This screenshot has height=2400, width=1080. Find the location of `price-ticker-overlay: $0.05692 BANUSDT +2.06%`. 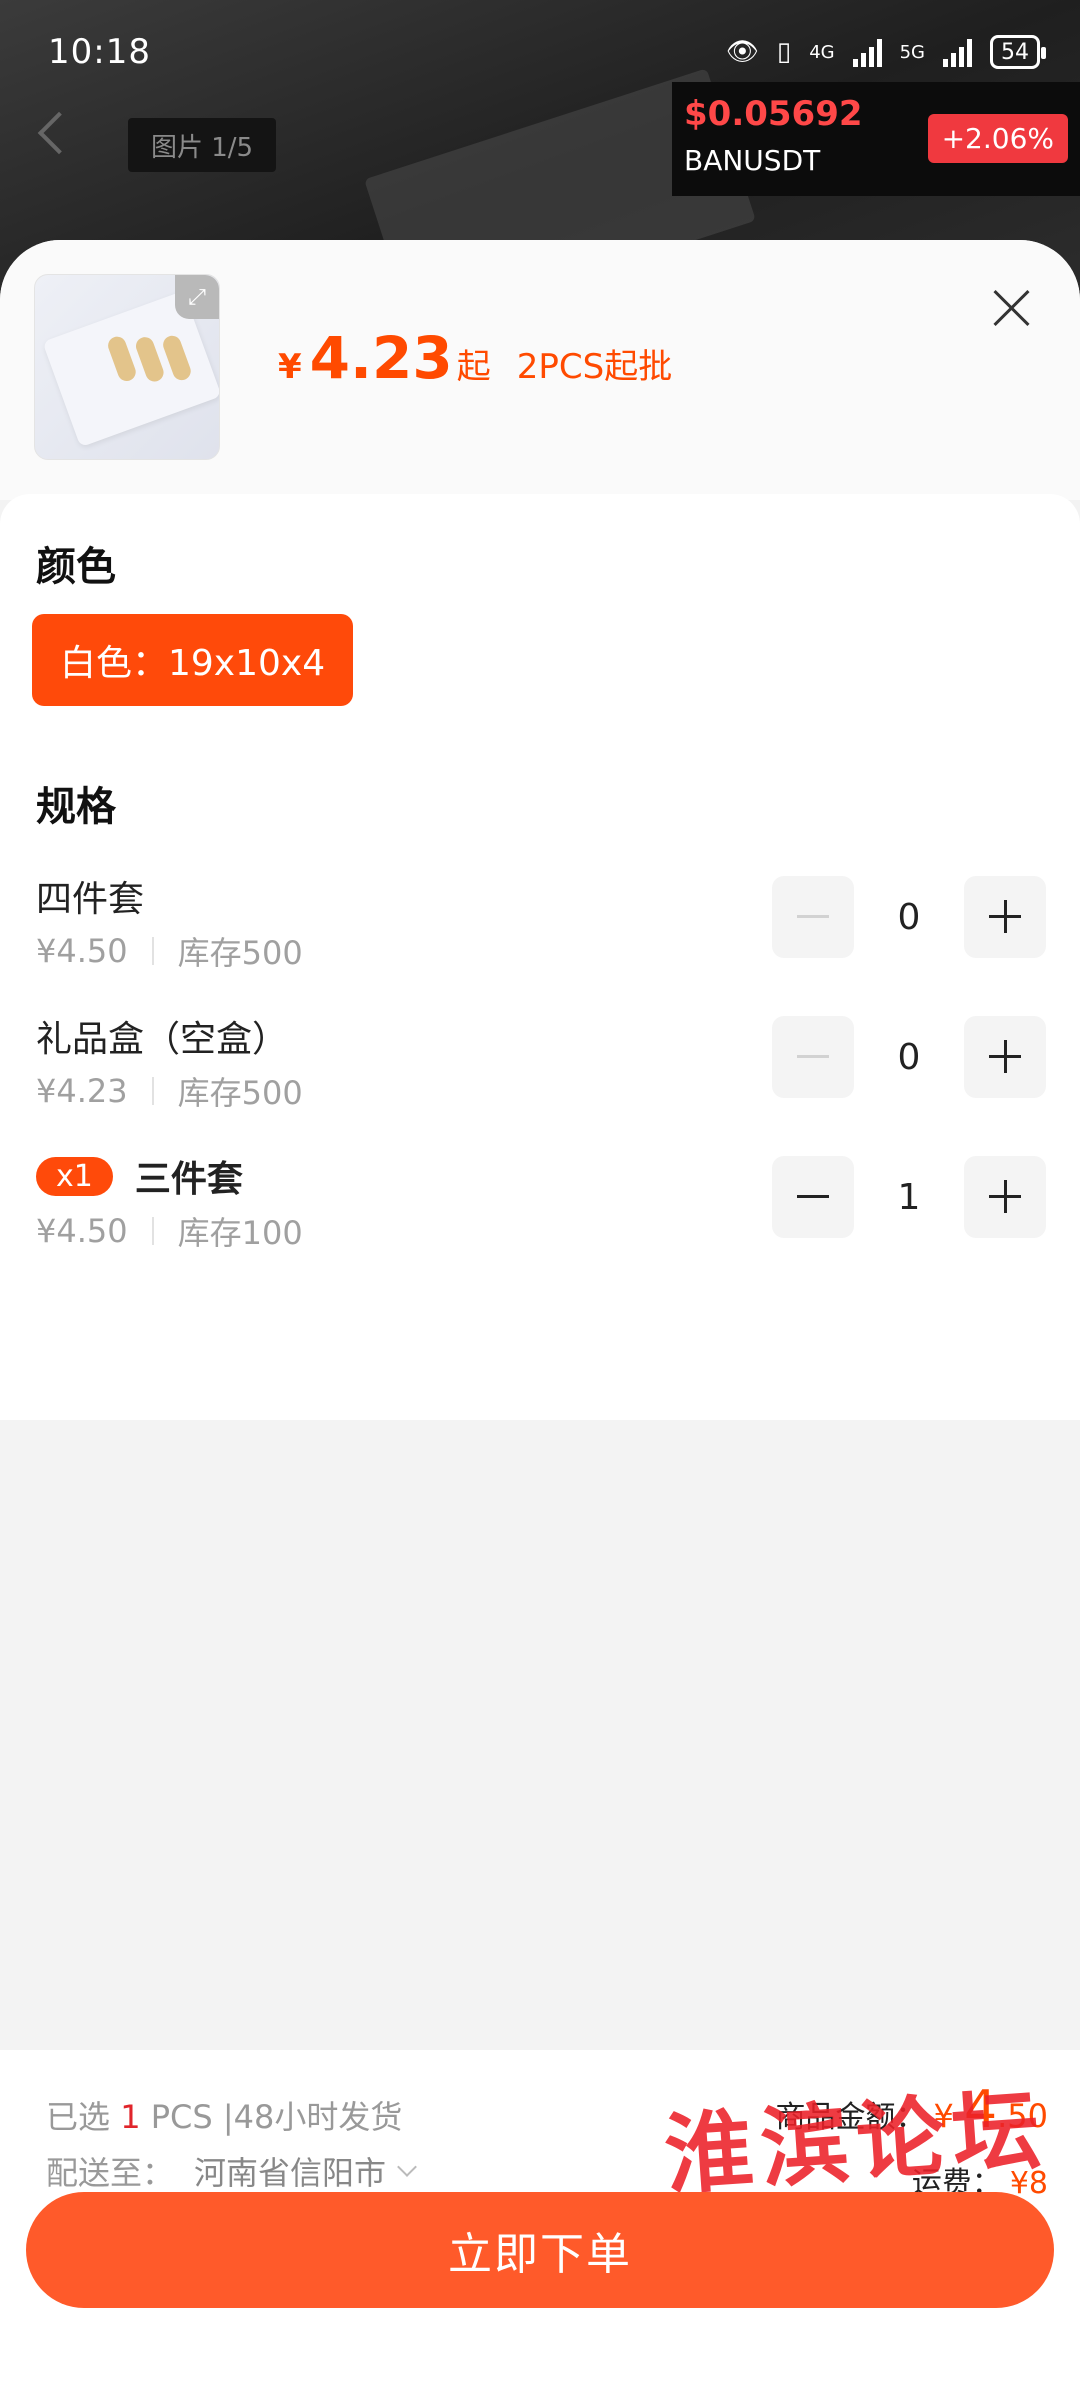

price-ticker-overlay: $0.05692 BANUSDT +2.06% is located at coordinates (876, 139).